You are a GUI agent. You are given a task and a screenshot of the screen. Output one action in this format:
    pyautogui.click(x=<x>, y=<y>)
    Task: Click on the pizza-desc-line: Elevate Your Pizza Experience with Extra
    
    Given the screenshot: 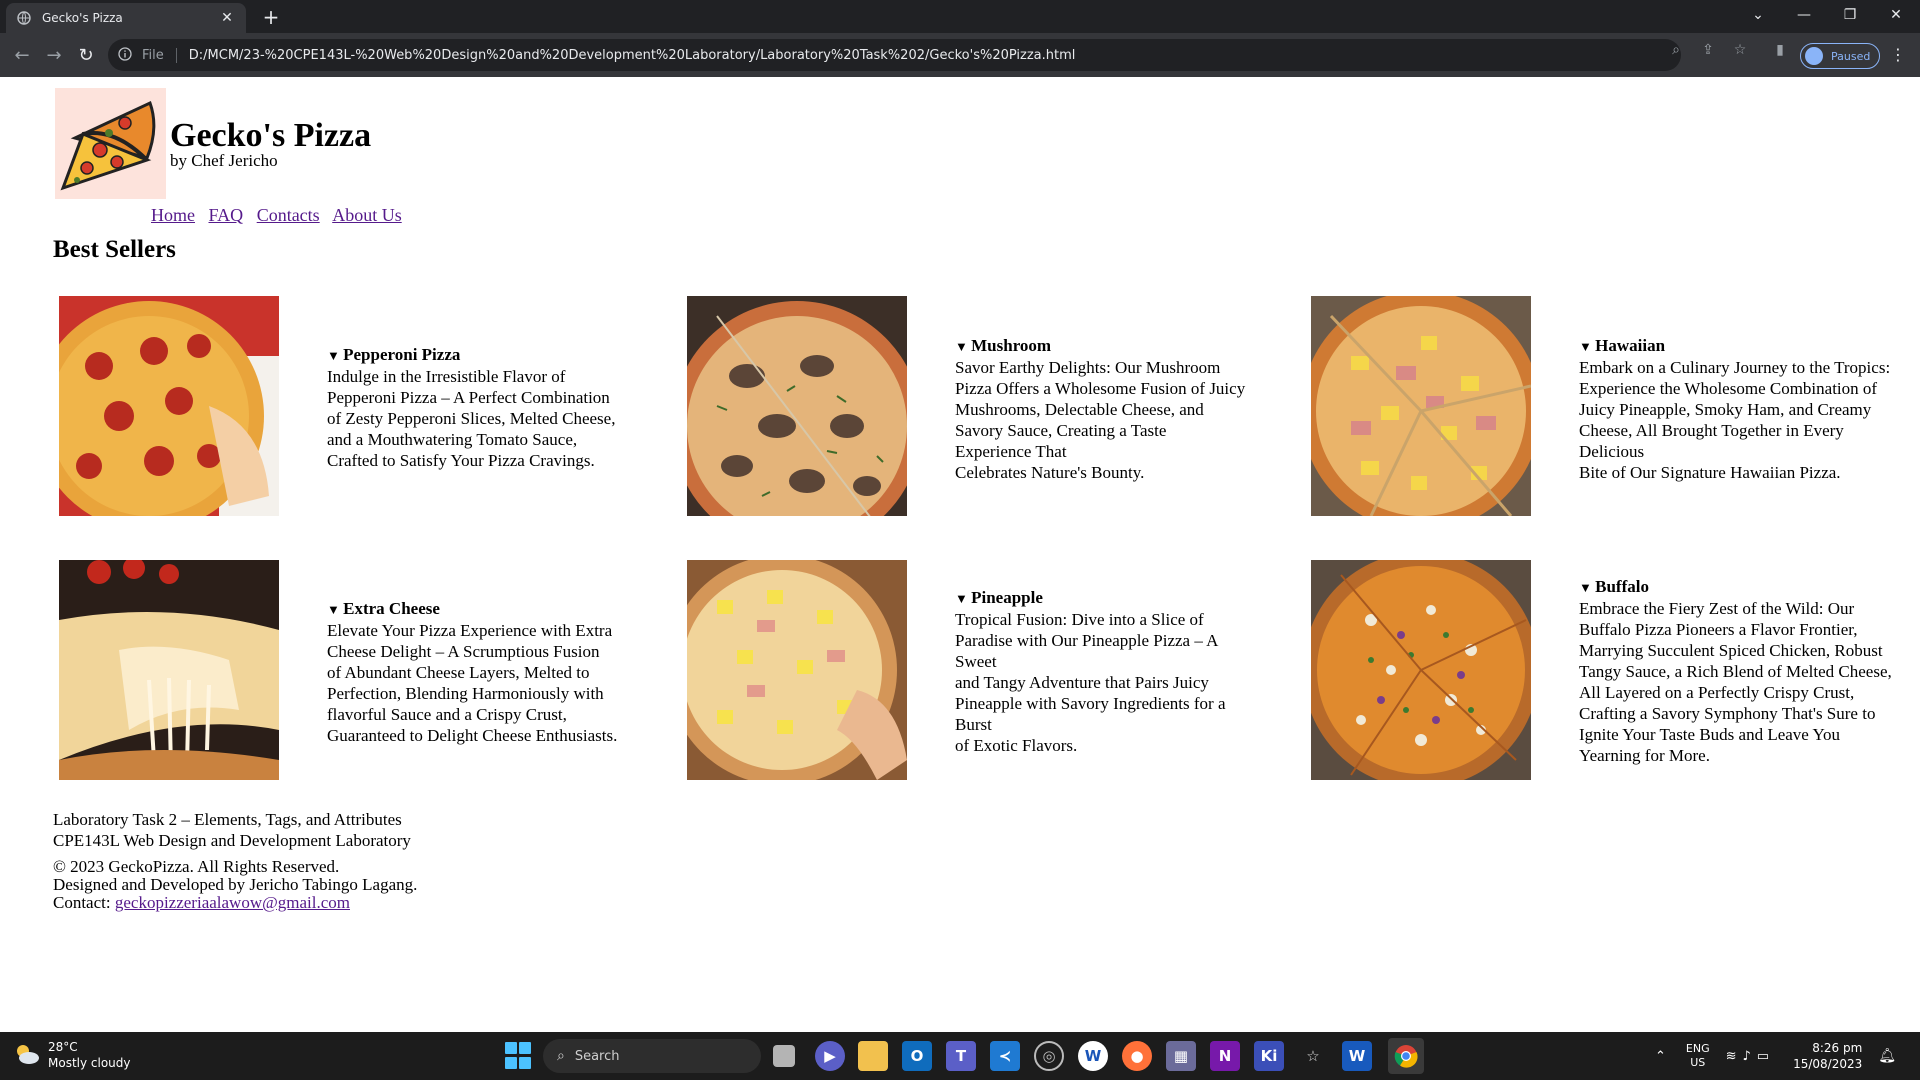 What is the action you would take?
    pyautogui.click(x=470, y=630)
    